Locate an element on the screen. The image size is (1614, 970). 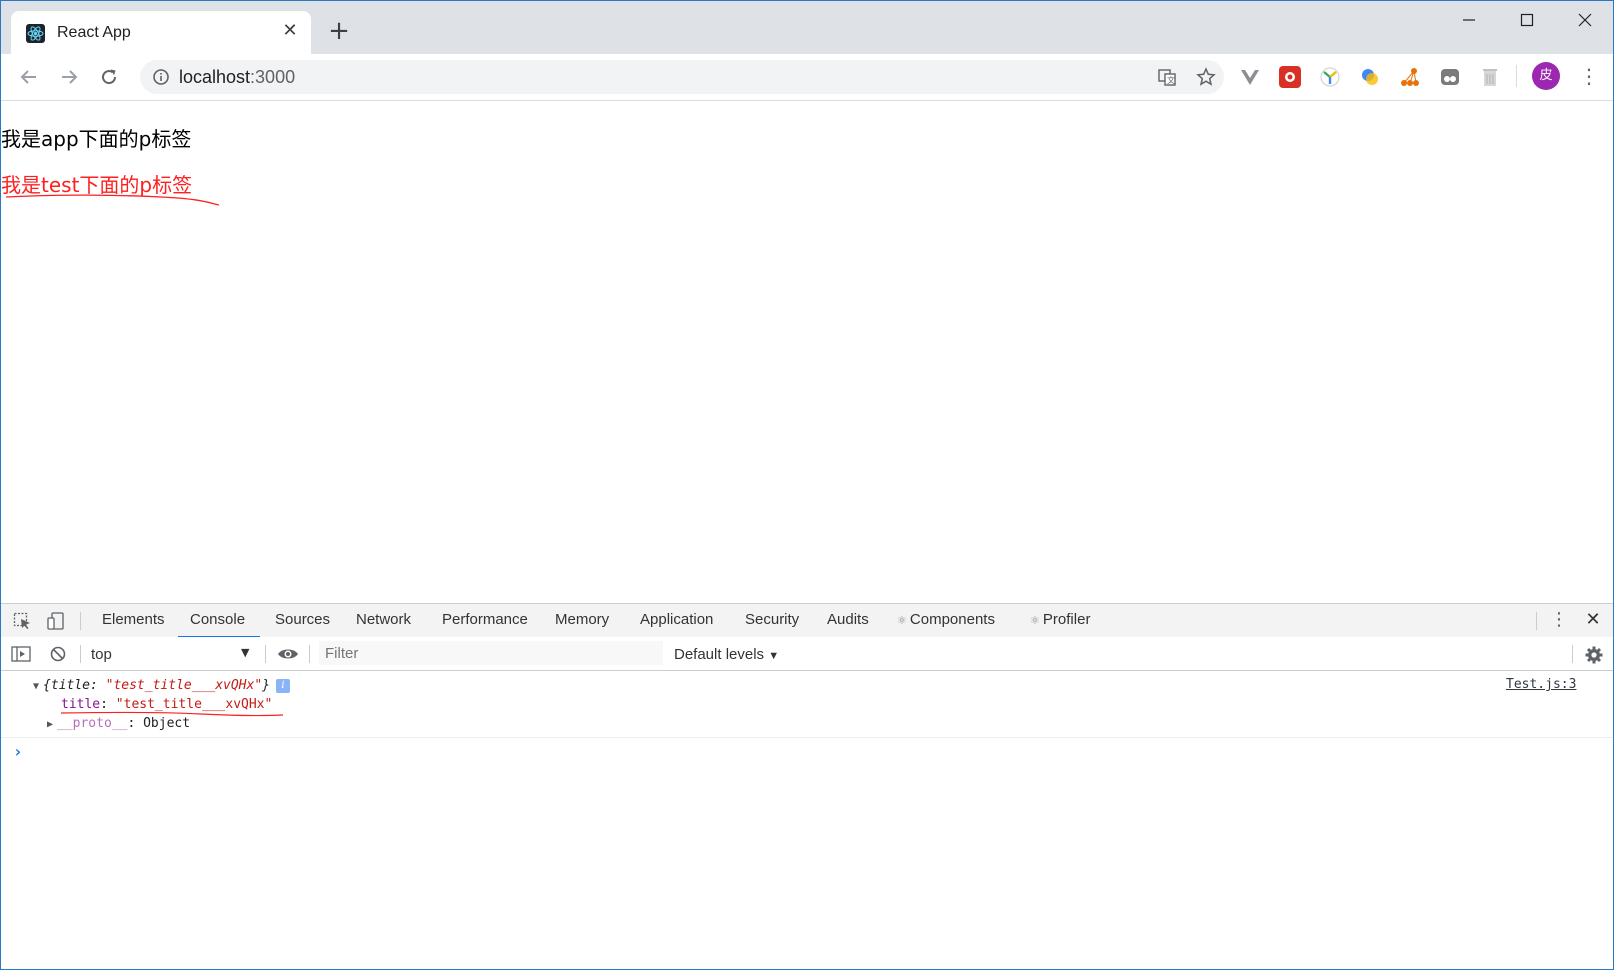
devtools-menu-icon: ⋮ is located at coordinates (1559, 621).